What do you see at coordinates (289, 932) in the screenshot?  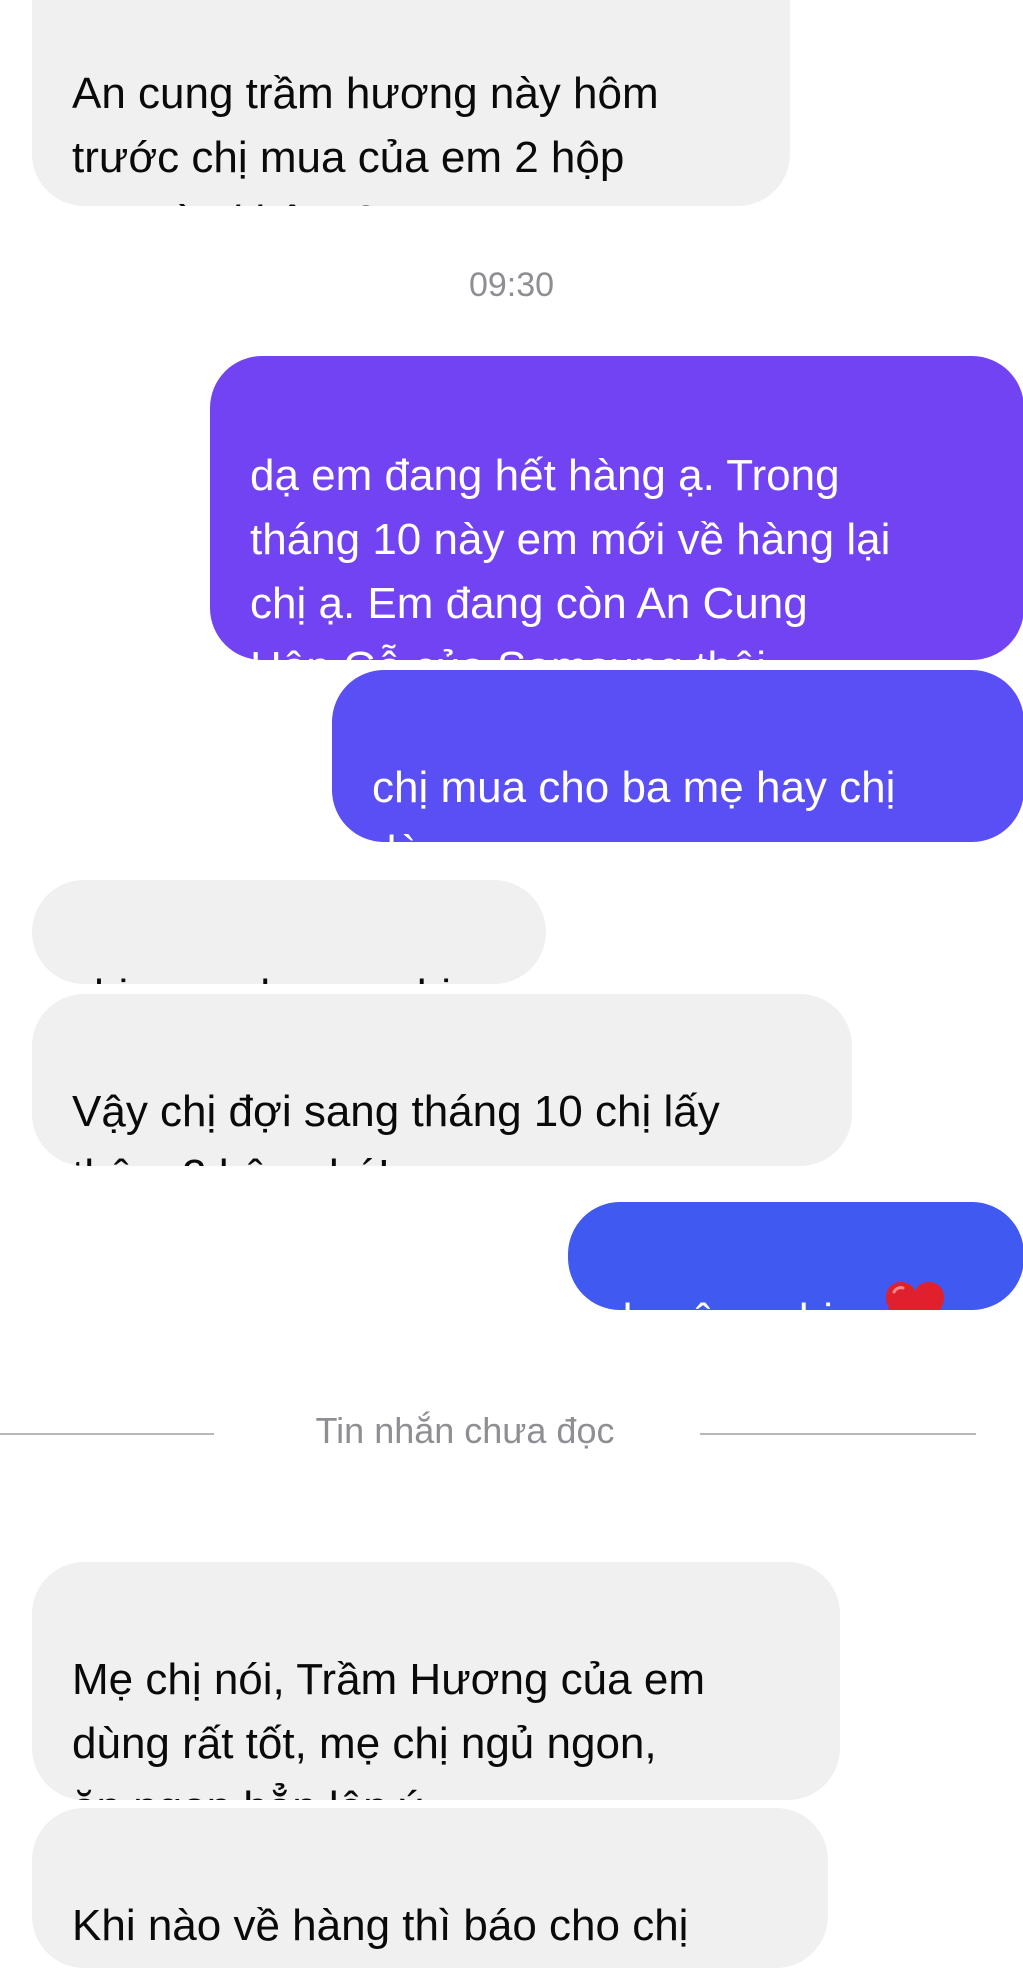 I see `message-bubble-incoming: chị mua cho mẹ chị` at bounding box center [289, 932].